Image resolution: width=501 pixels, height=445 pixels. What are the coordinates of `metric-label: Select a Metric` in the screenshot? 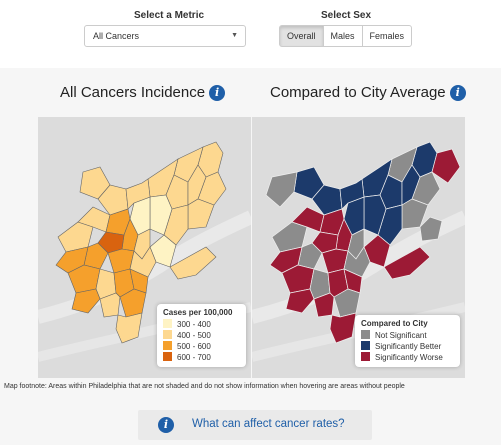 It's located at (169, 15).